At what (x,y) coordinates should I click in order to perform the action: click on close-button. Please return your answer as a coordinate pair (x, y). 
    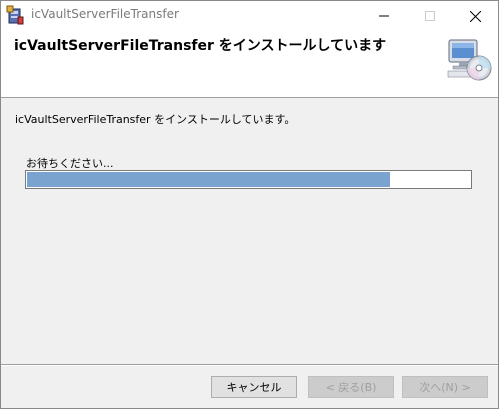
    Looking at the image, I should click on (475, 16).